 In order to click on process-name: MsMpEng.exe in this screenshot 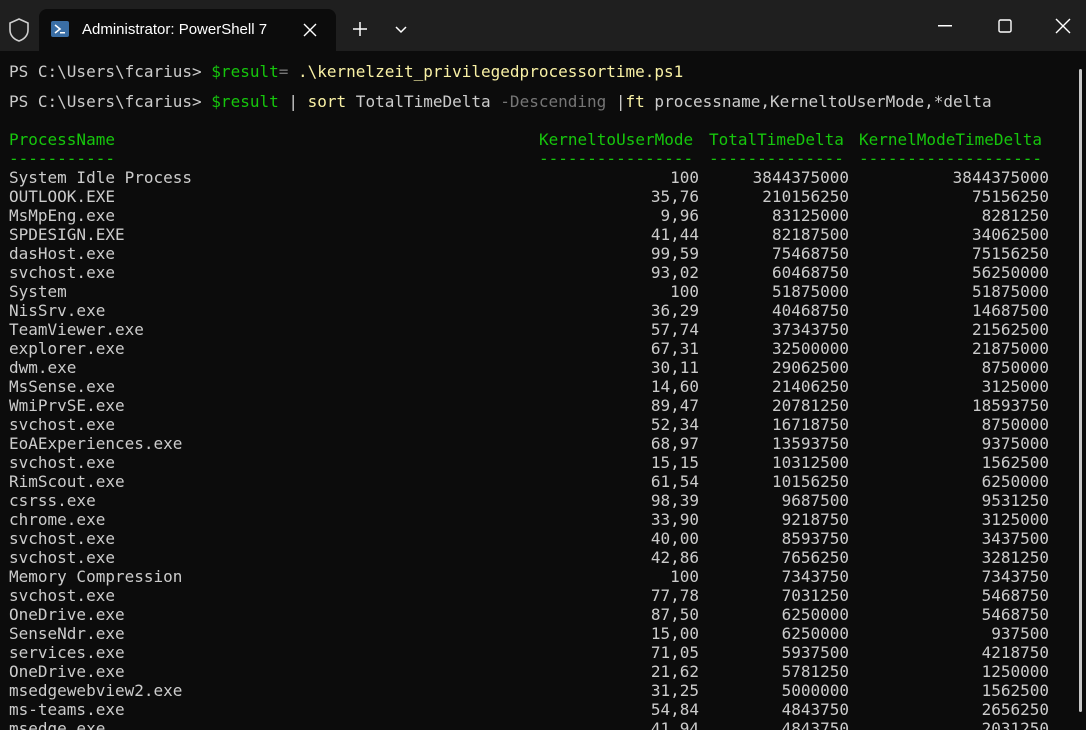, I will do `click(62, 215)`.